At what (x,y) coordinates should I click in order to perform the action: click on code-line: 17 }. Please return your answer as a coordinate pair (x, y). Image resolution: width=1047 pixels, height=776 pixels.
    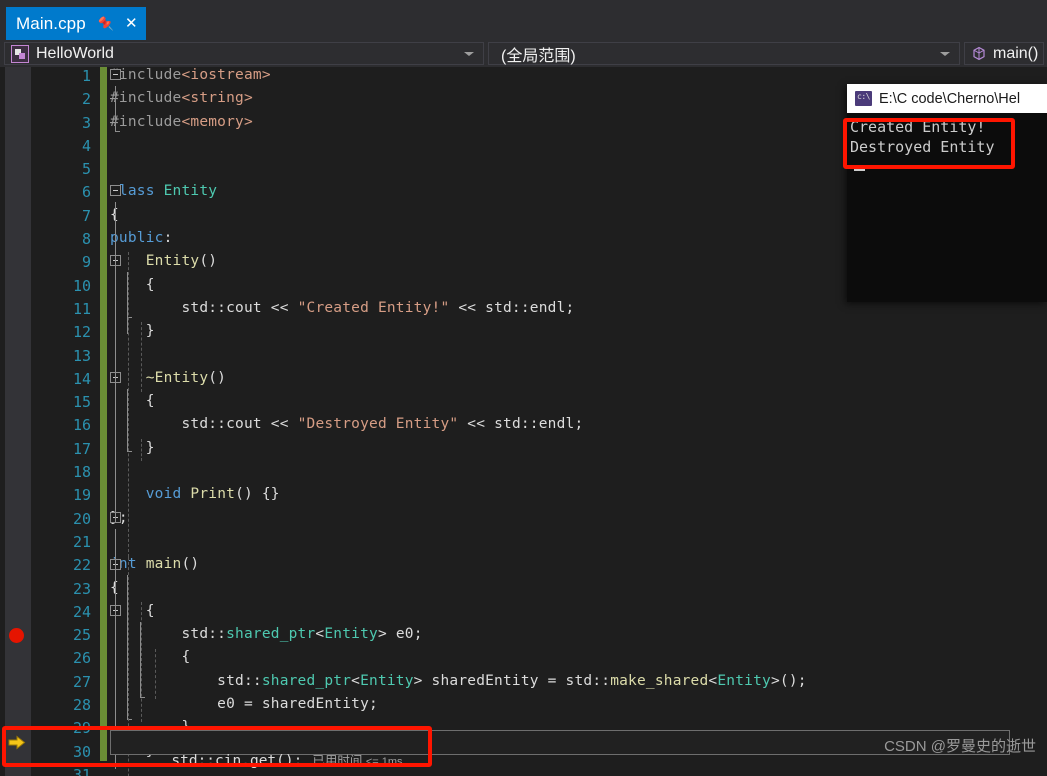
    Looking at the image, I should click on (523, 451).